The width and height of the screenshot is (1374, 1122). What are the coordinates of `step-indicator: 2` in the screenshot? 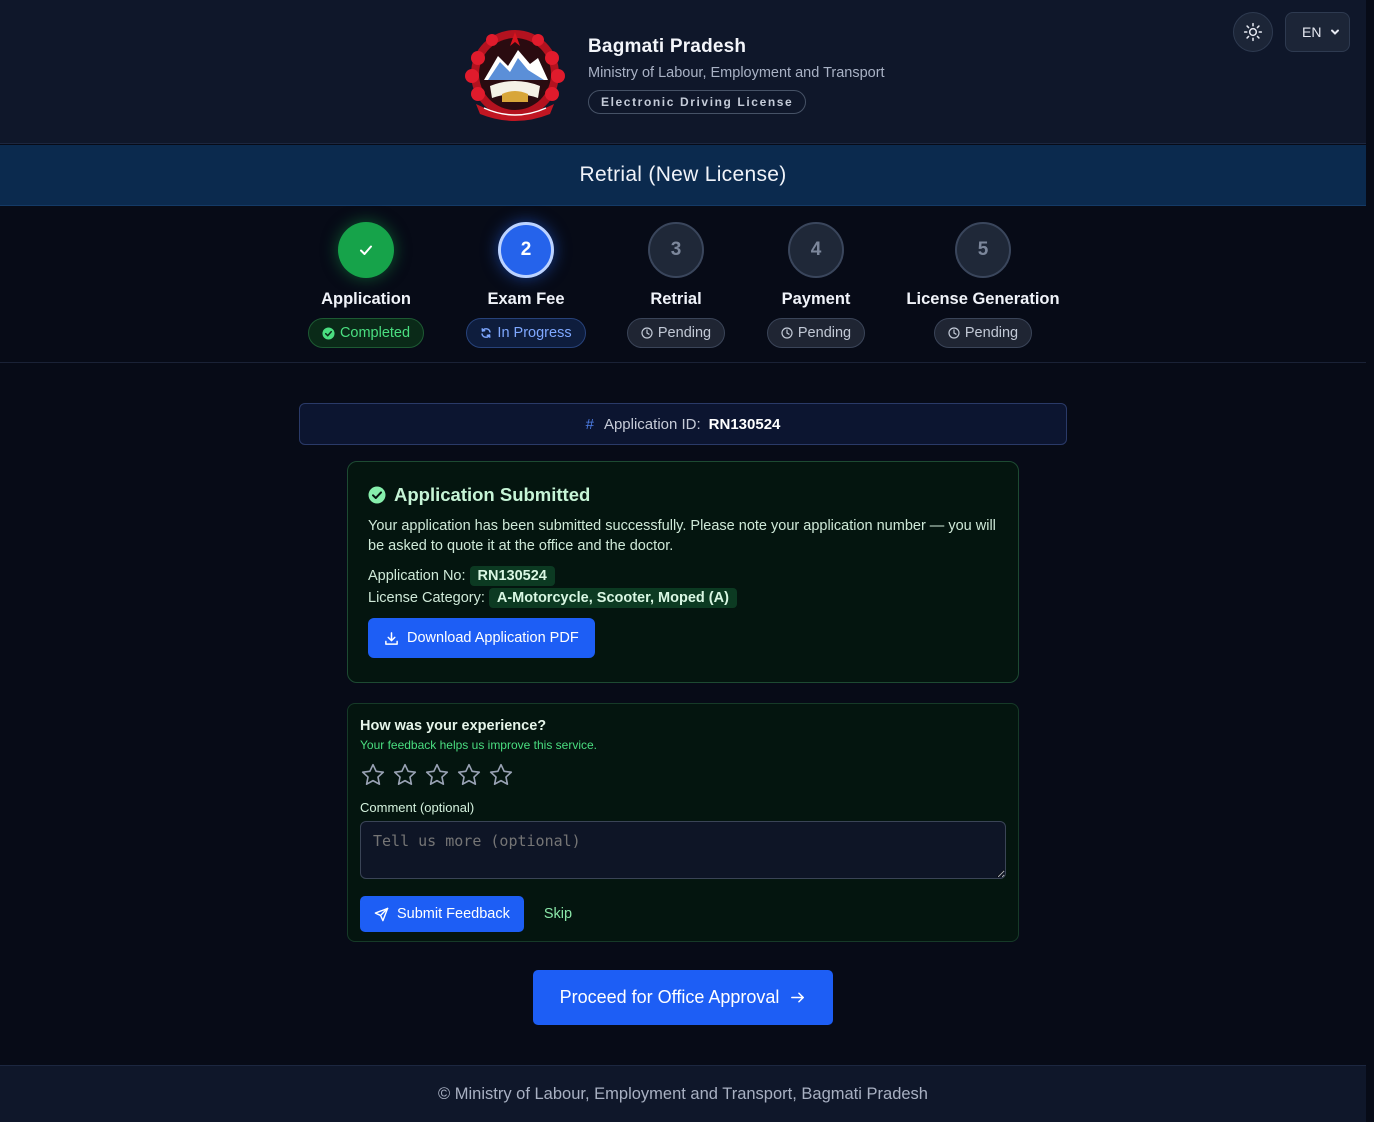 It's located at (526, 250).